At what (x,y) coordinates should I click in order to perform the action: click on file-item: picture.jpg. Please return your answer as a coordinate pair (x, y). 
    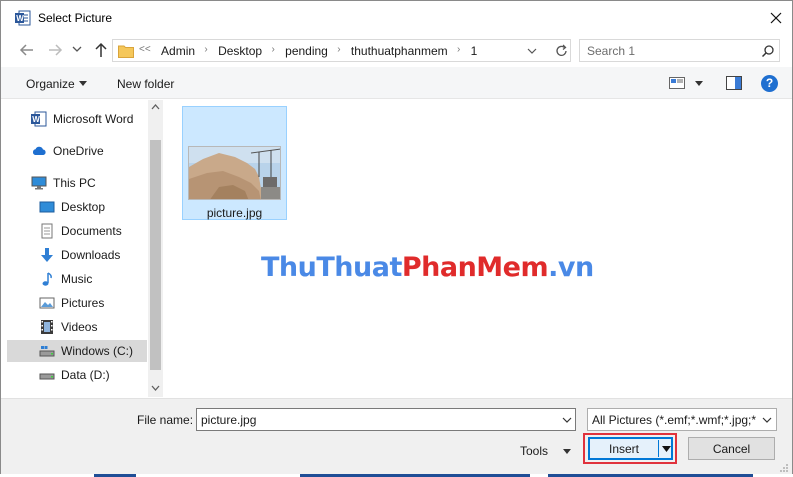
    Looking at the image, I should click on (234, 163).